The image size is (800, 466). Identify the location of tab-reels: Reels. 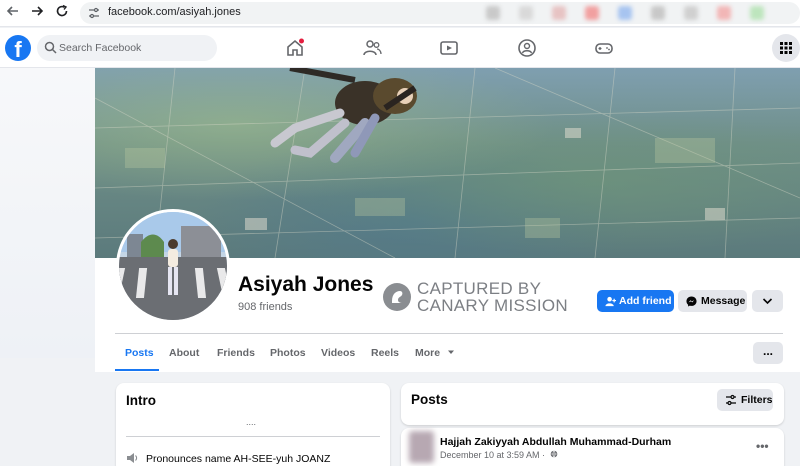
(385, 353).